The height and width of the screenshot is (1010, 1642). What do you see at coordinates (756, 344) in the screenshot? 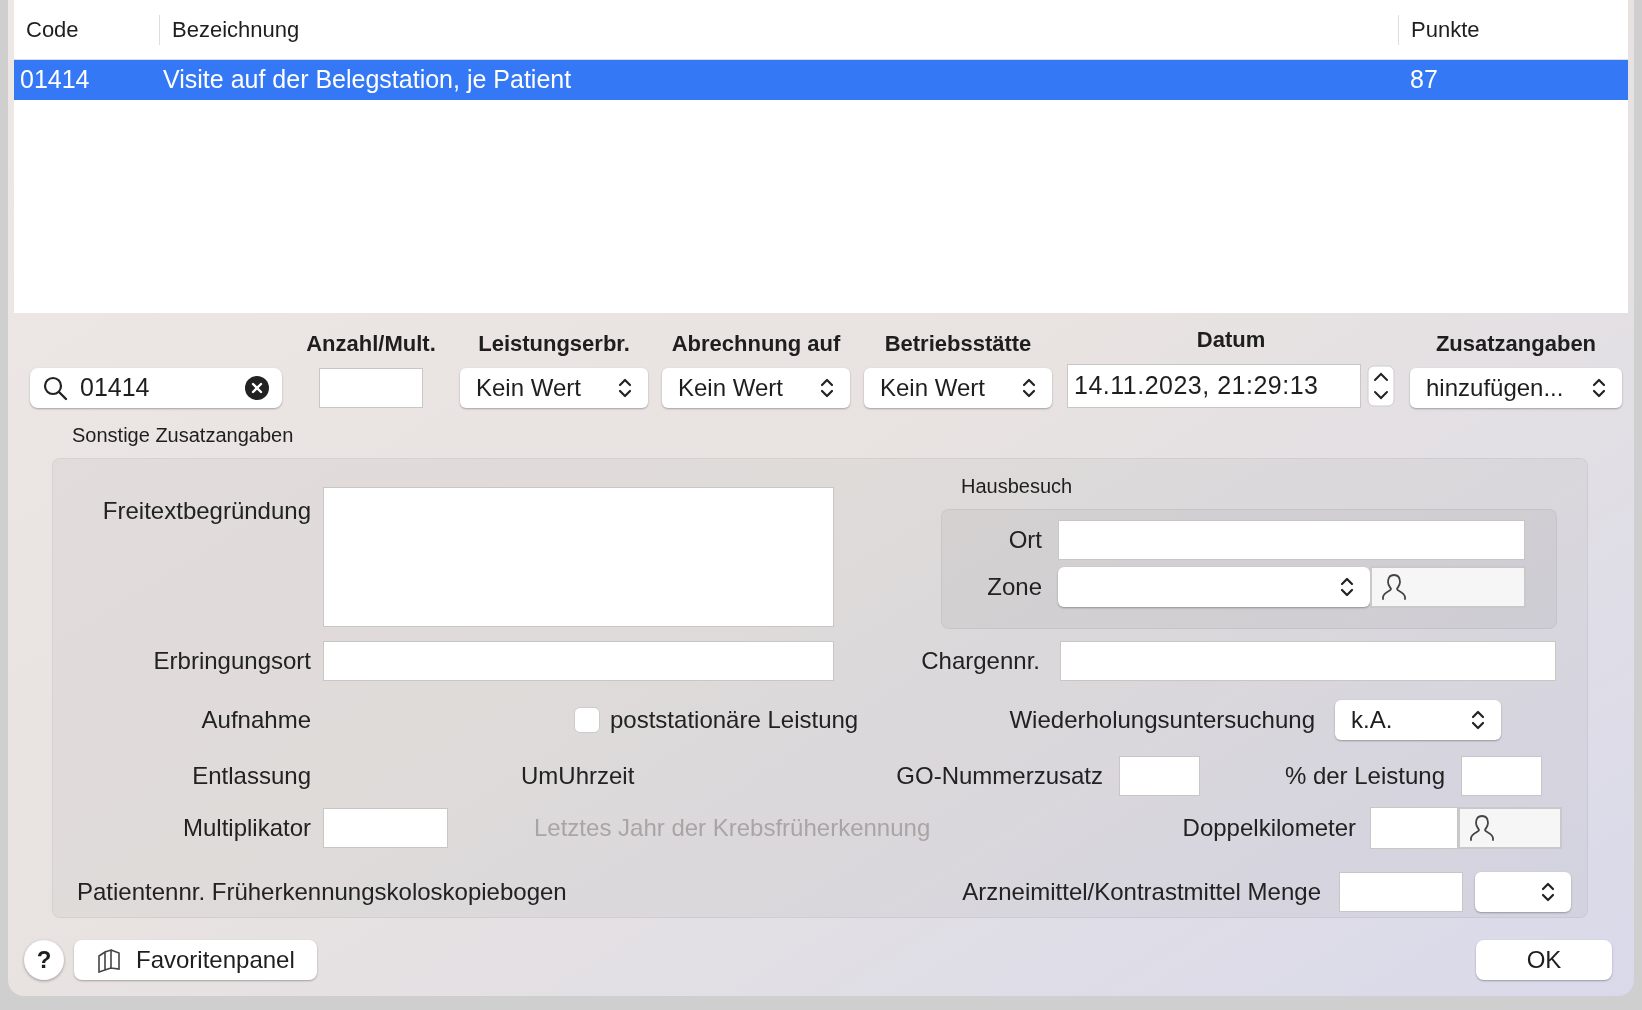
I see `column-label: Abrechnung auf` at bounding box center [756, 344].